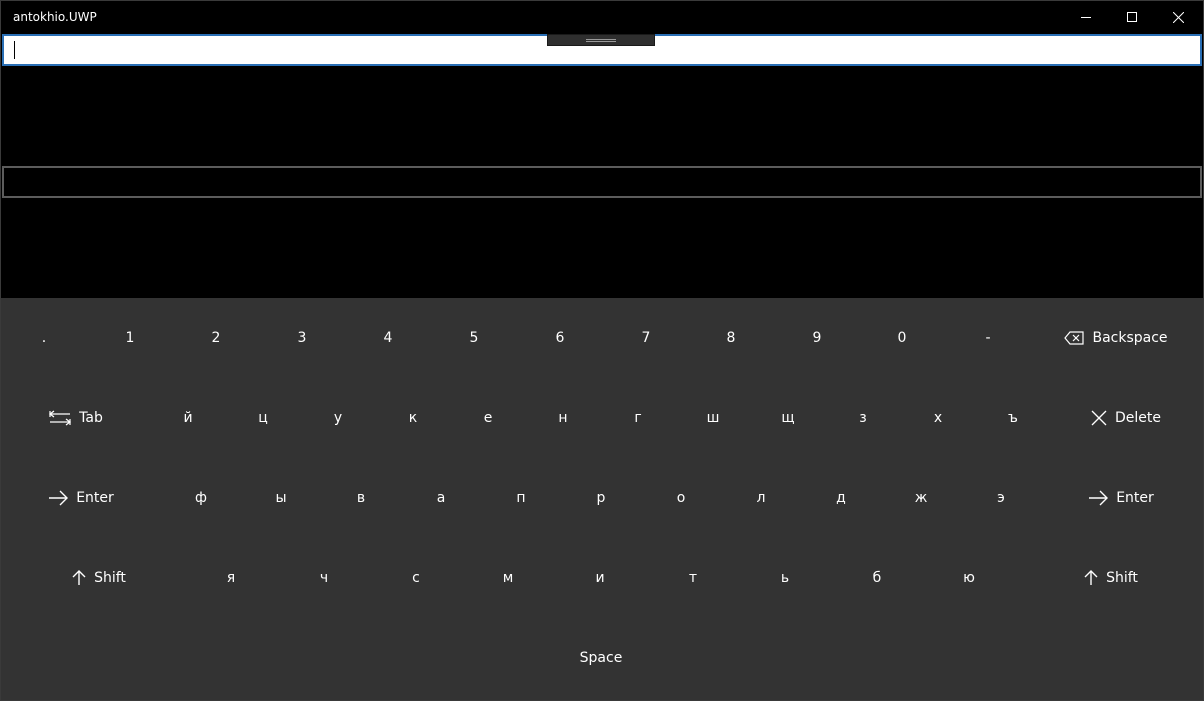 The image size is (1204, 701). I want to click on key-label: з, so click(863, 418).